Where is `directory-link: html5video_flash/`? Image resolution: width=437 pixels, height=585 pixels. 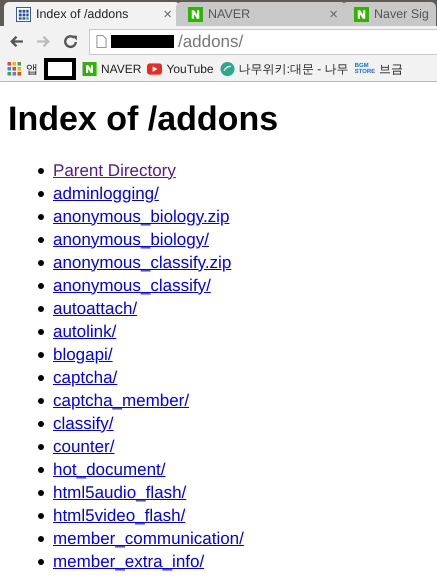
directory-link: html5video_flash/ is located at coordinates (119, 516).